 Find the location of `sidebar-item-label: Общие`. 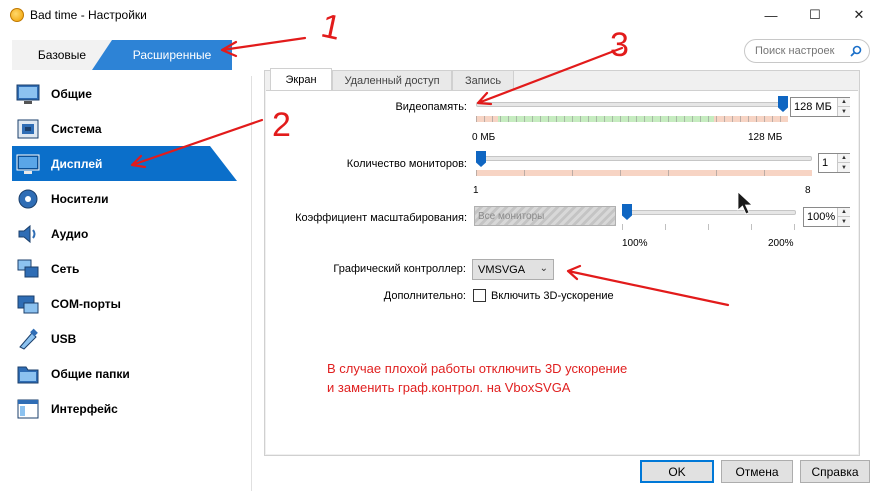

sidebar-item-label: Общие is located at coordinates (71, 93).